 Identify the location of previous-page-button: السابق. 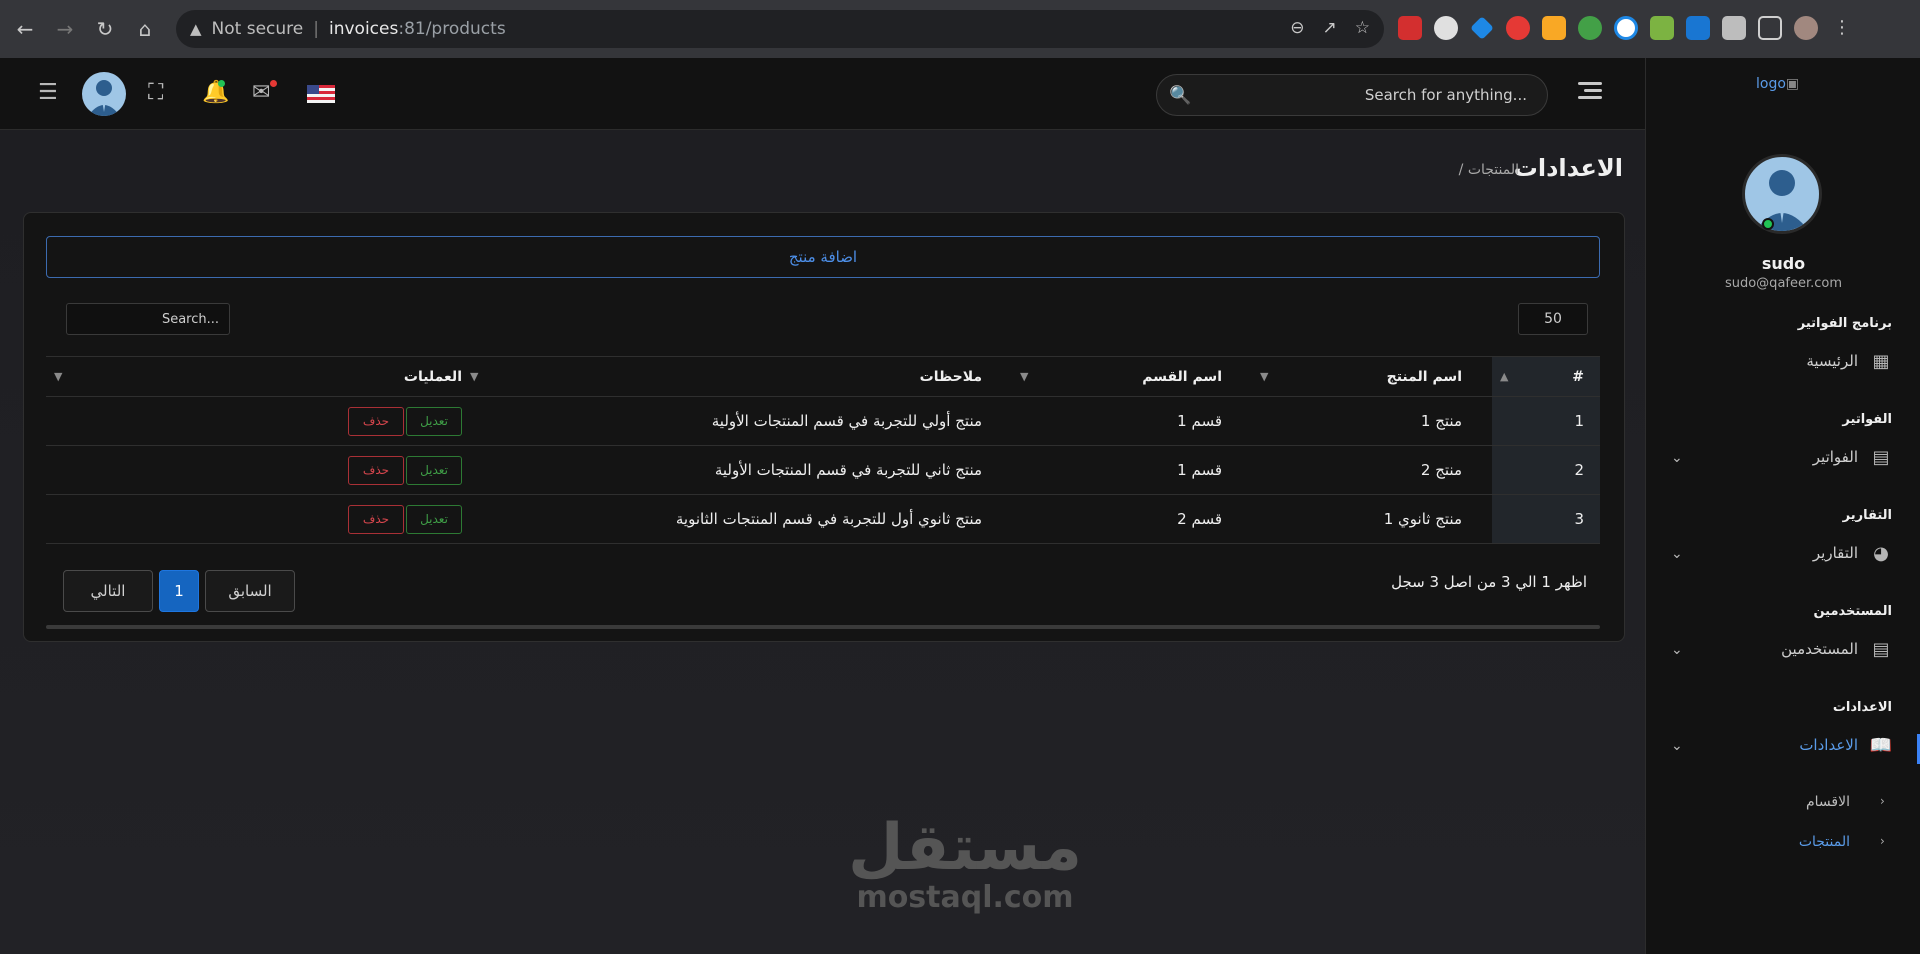
(250, 591).